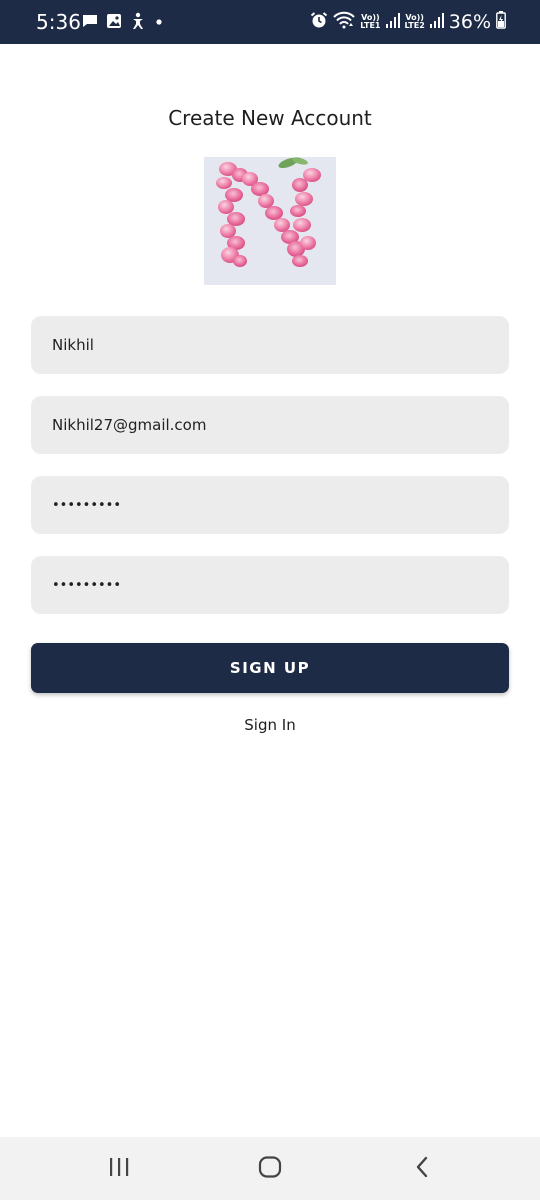 This screenshot has width=540, height=1200. What do you see at coordinates (469, 22) in the screenshot?
I see `battery-percent: 36%` at bounding box center [469, 22].